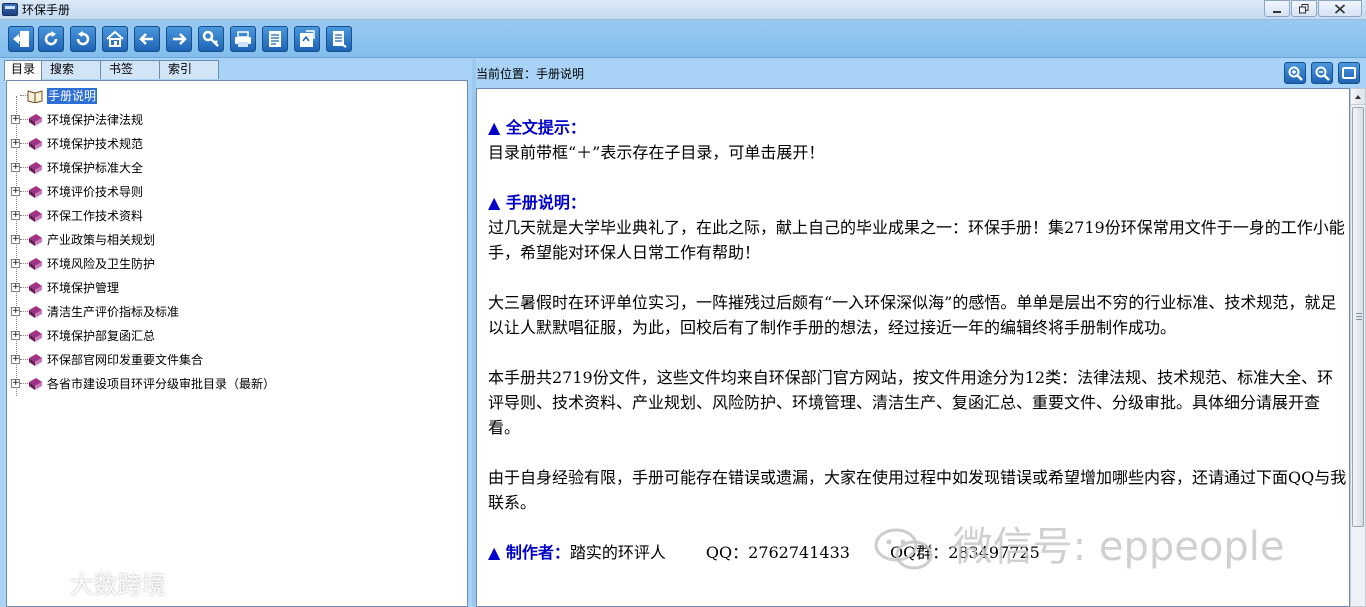 This screenshot has height=607, width=1366. What do you see at coordinates (617, 552) in the screenshot?
I see `author-name: 踏实的环评人` at bounding box center [617, 552].